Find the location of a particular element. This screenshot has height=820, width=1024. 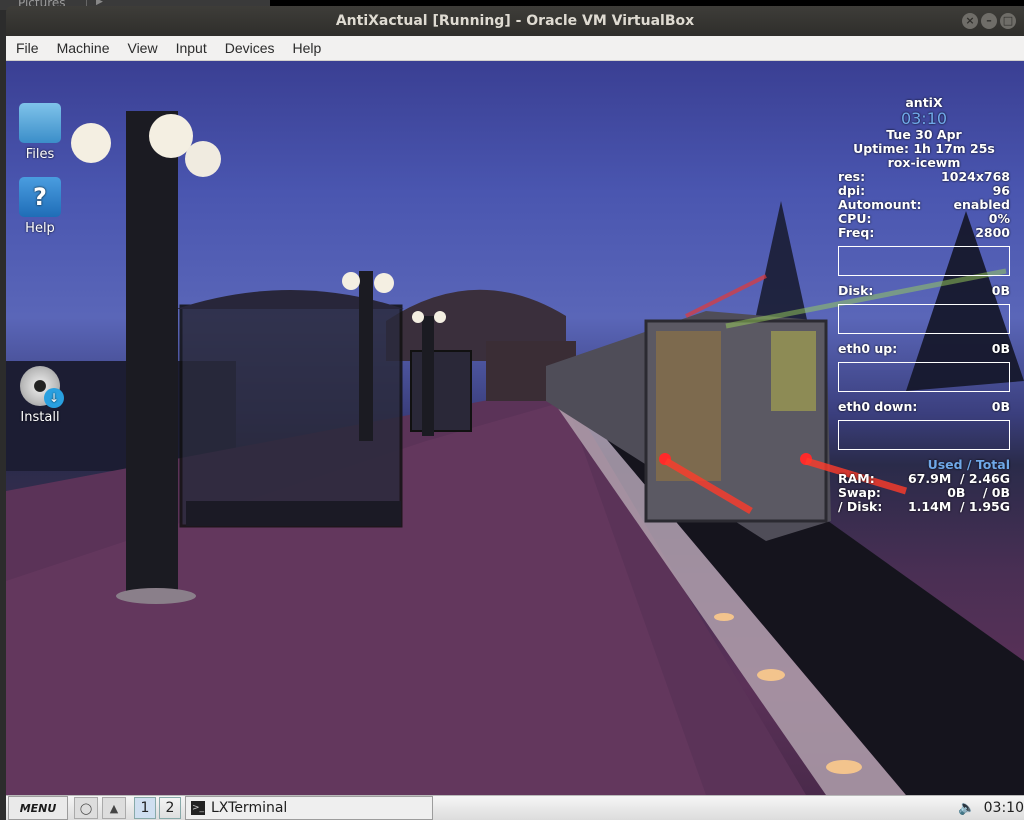

desktop-icon-label: Help is located at coordinates (40, 228).